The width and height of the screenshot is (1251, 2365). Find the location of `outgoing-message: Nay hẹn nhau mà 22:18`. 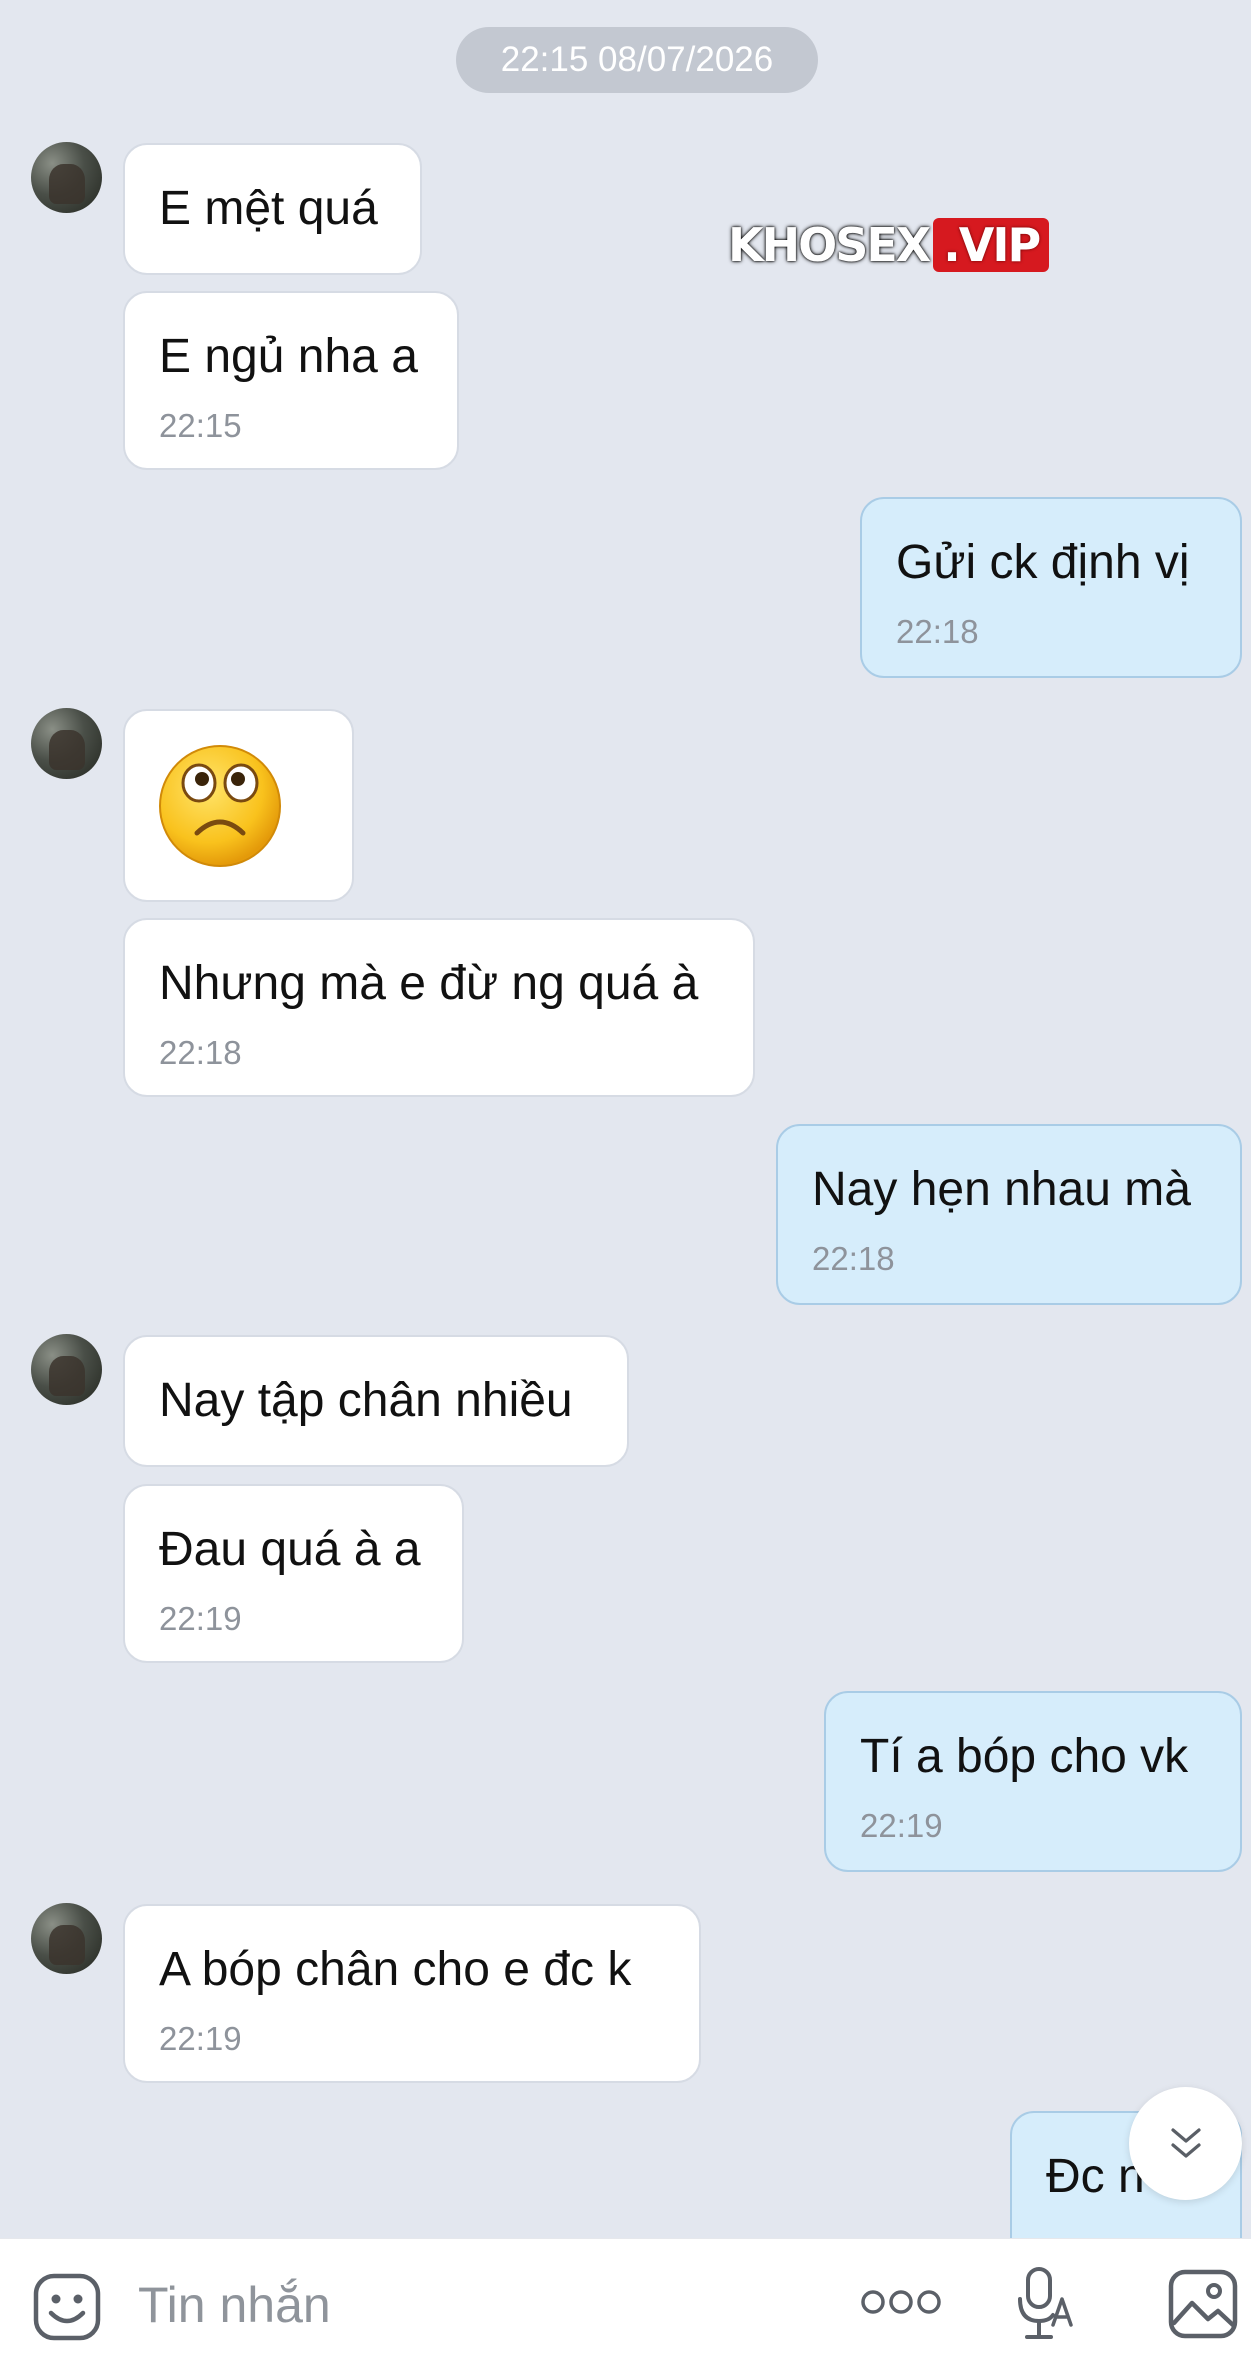

outgoing-message: Nay hẹn nhau mà 22:18 is located at coordinates (1009, 1214).